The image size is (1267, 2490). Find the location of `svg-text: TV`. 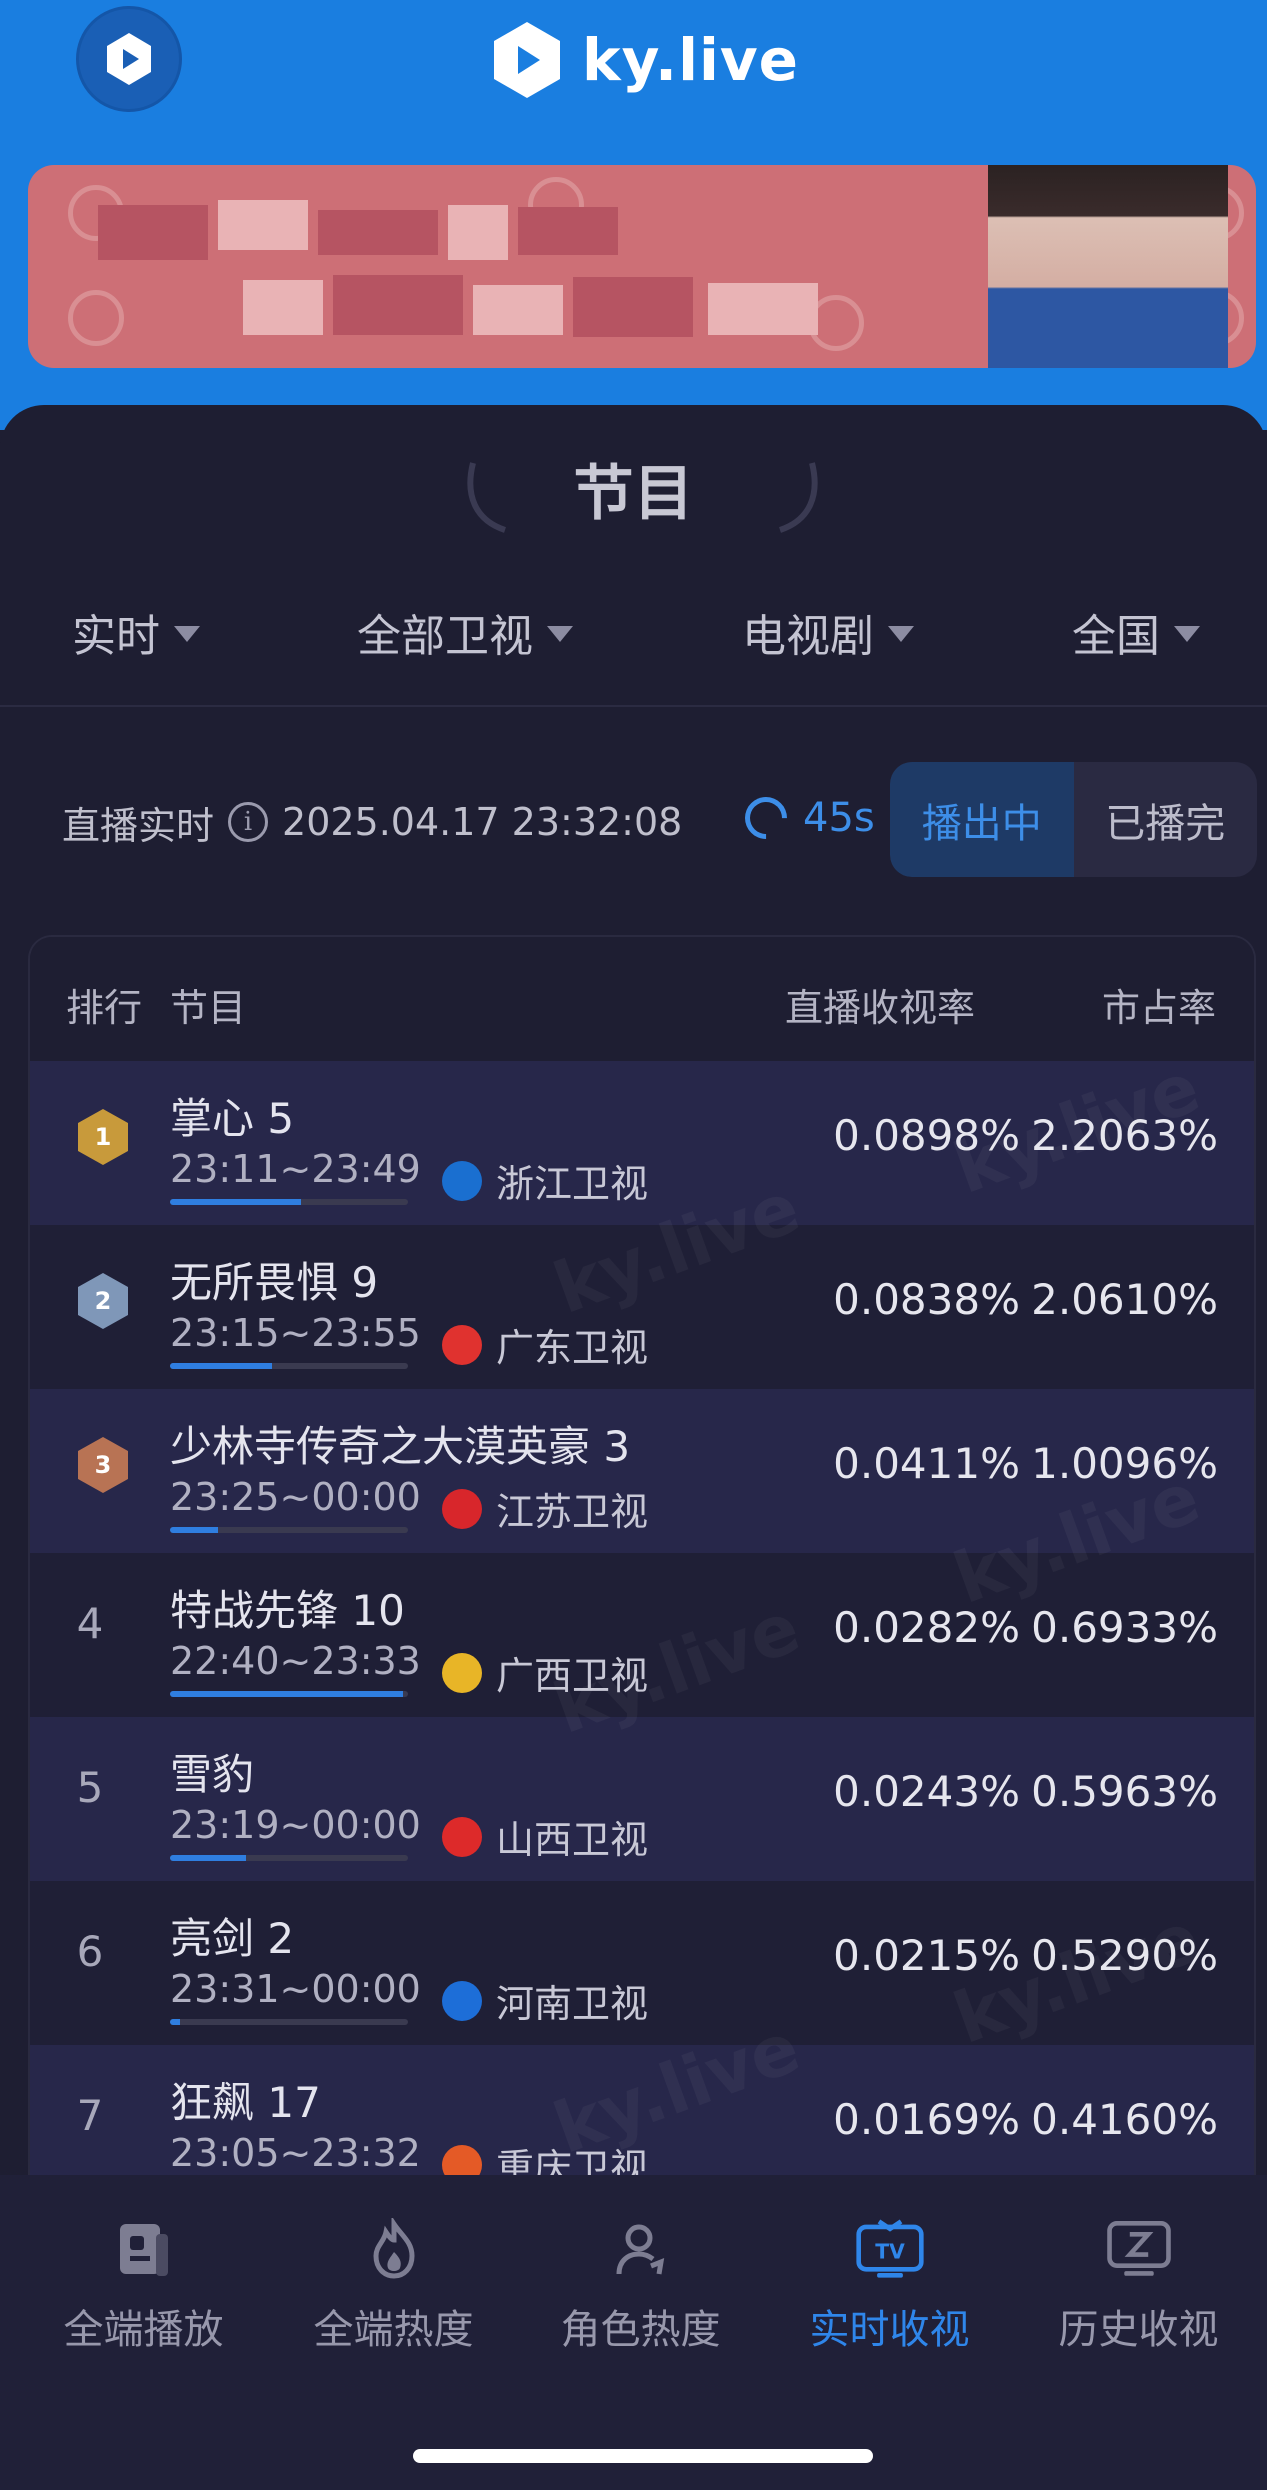

svg-text: TV is located at coordinates (890, 2251).